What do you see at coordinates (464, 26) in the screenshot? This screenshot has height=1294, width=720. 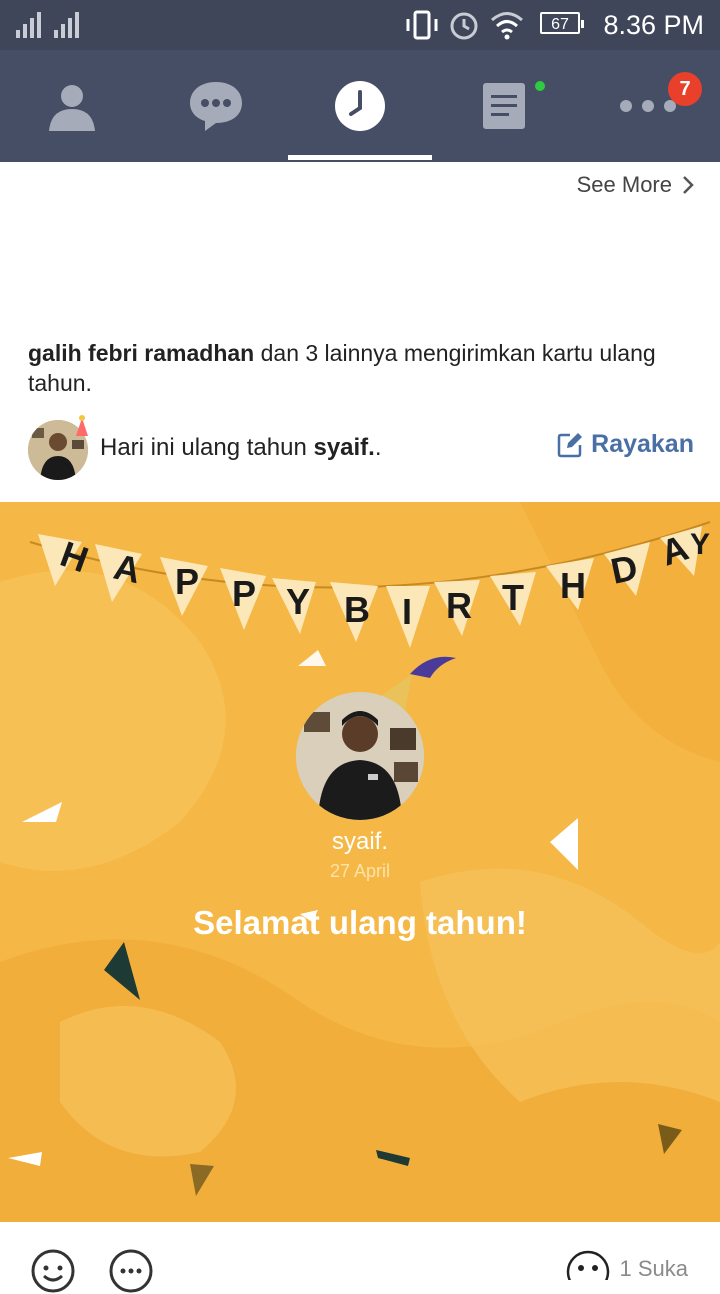 I see `alarm-icon` at bounding box center [464, 26].